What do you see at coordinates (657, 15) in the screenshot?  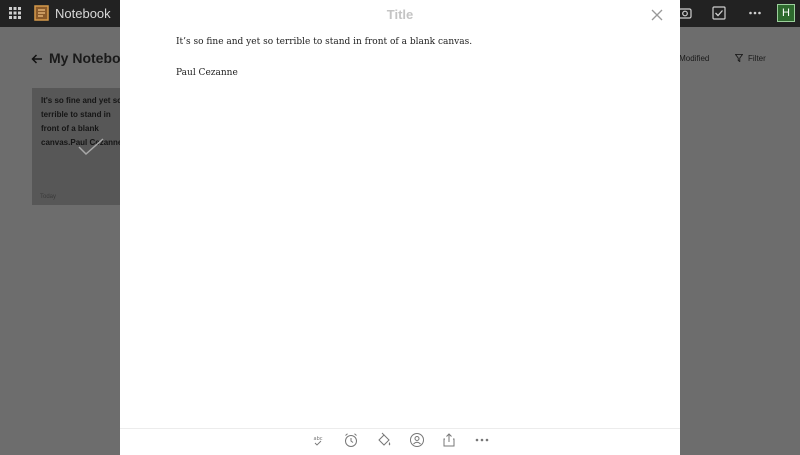 I see `close-icon` at bounding box center [657, 15].